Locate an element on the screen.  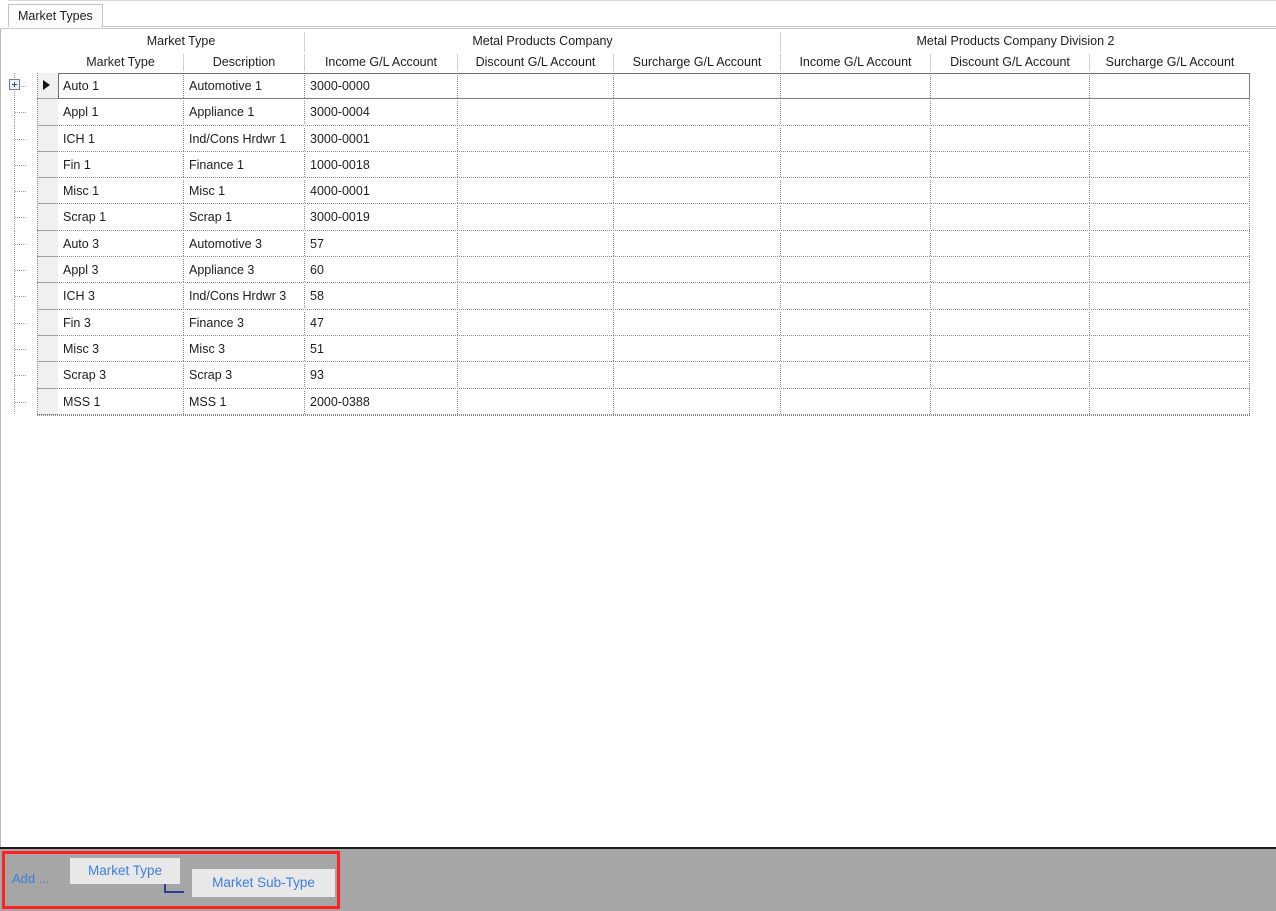
cell-market_type: Fin 1 is located at coordinates (120, 165).